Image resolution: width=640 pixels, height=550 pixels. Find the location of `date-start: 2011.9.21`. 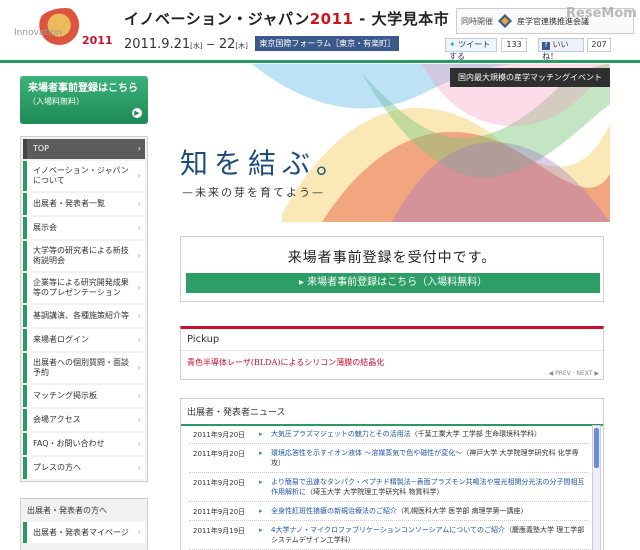

date-start: 2011.9.21 is located at coordinates (157, 44).